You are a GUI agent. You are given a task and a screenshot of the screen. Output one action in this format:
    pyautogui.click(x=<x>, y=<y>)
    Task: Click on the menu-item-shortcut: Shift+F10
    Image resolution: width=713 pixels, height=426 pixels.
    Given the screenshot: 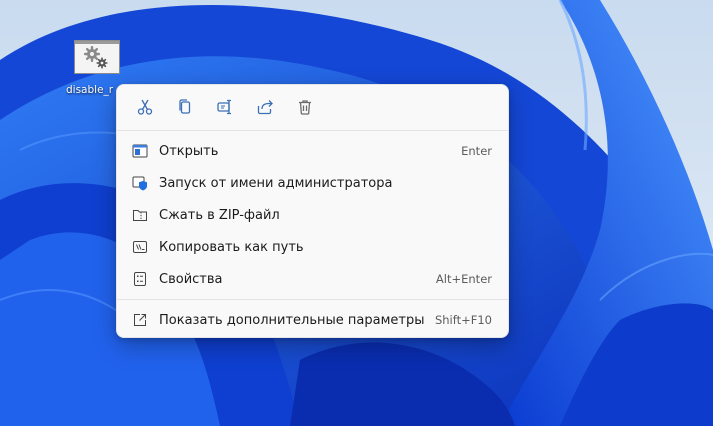 What is the action you would take?
    pyautogui.click(x=463, y=320)
    